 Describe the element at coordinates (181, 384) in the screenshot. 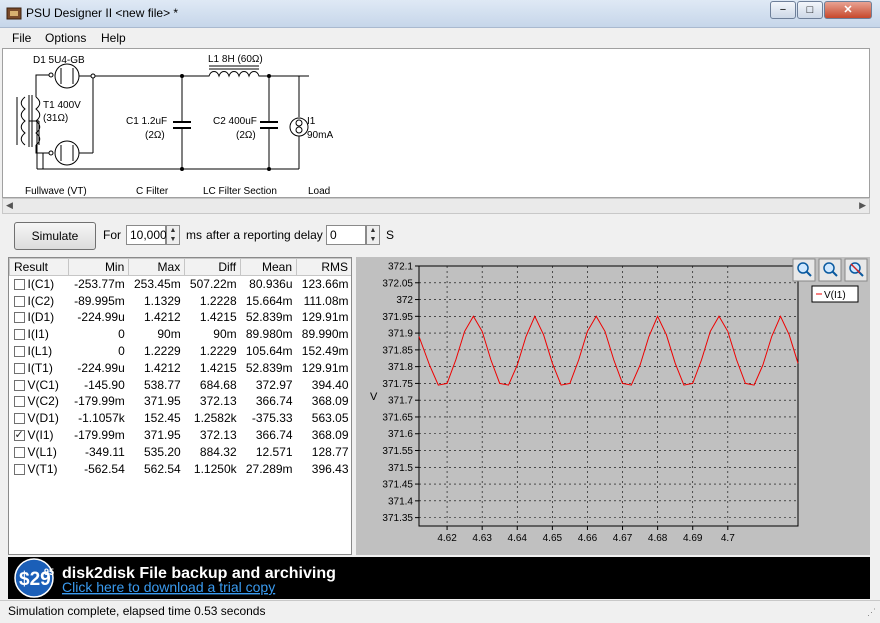

I see `table-row: V(C1) -145.90 538.77 684.68 372.97 394.40` at that location.